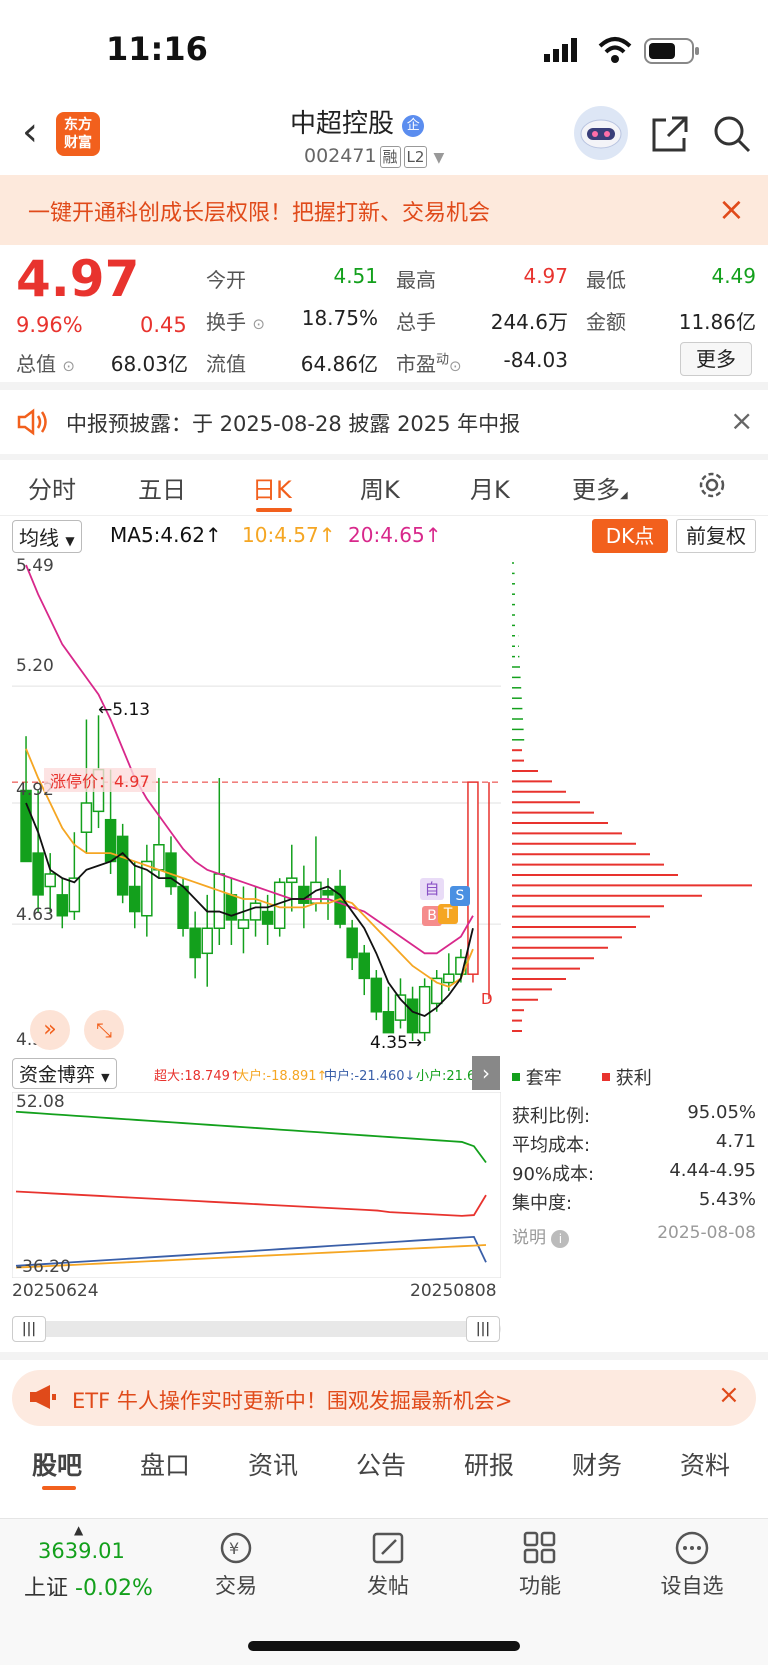 The image size is (768, 1665). I want to click on tab-more-label: 更多, so click(596, 490).